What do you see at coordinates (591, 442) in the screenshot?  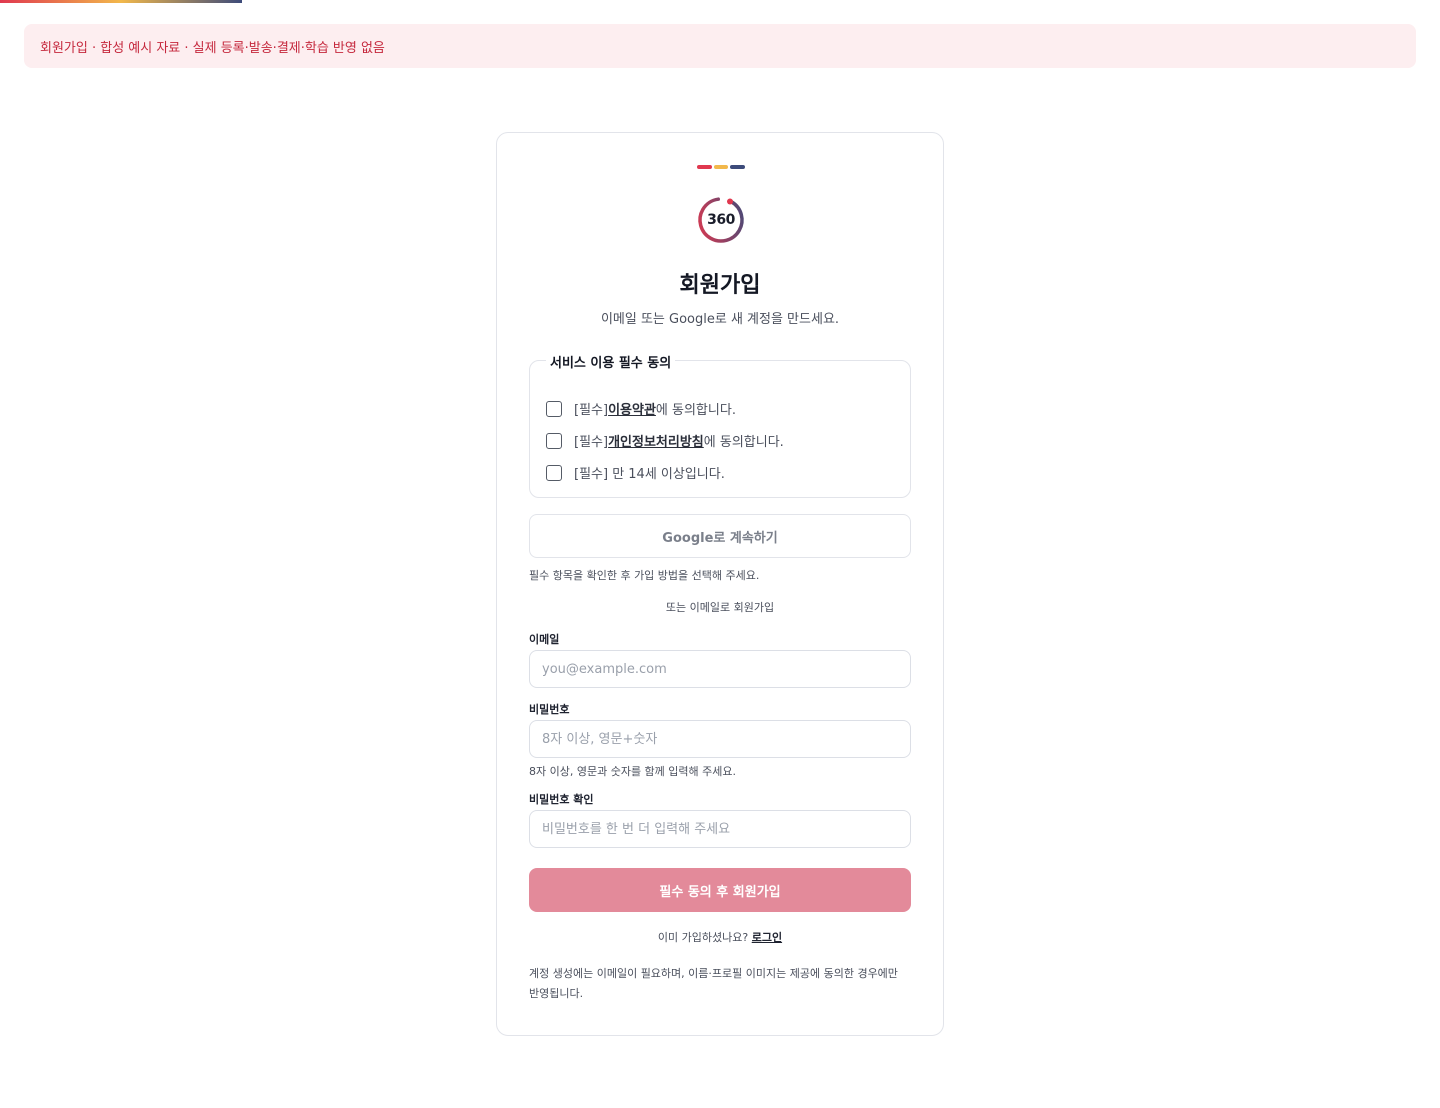 I see `consent-privacy-prefix: [필수]` at bounding box center [591, 442].